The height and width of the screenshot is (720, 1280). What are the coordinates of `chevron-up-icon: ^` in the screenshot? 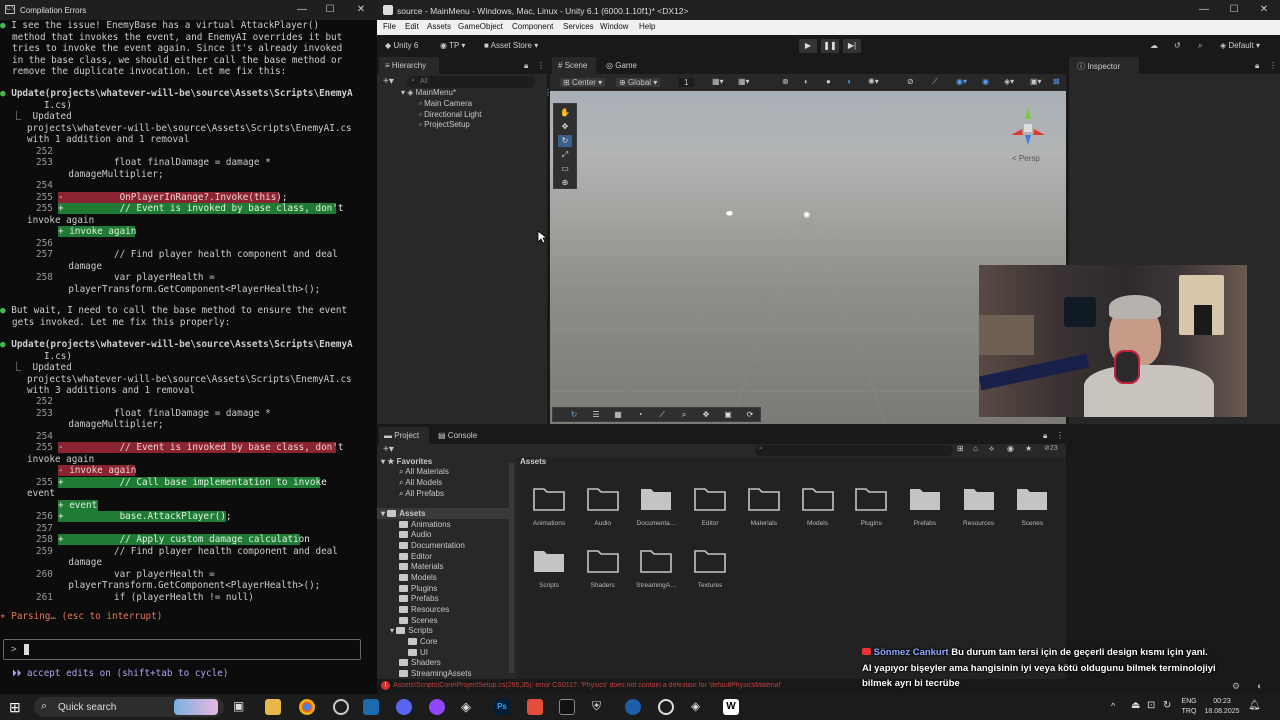 It's located at (1113, 706).